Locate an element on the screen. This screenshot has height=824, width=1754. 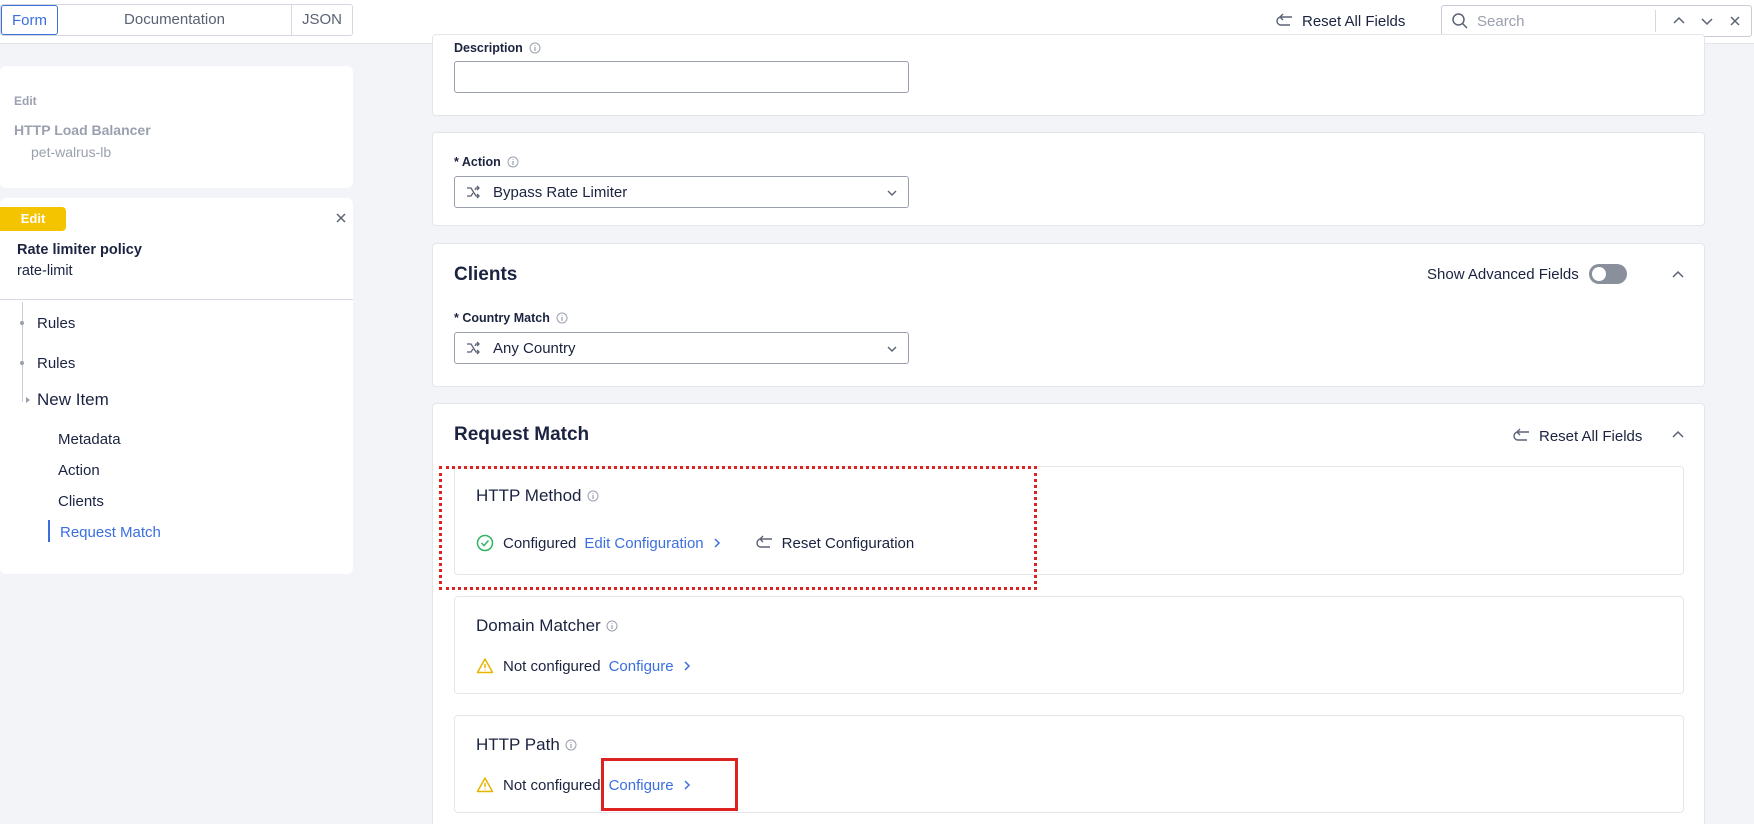
http-method-title: HTTP Method is located at coordinates (529, 495).